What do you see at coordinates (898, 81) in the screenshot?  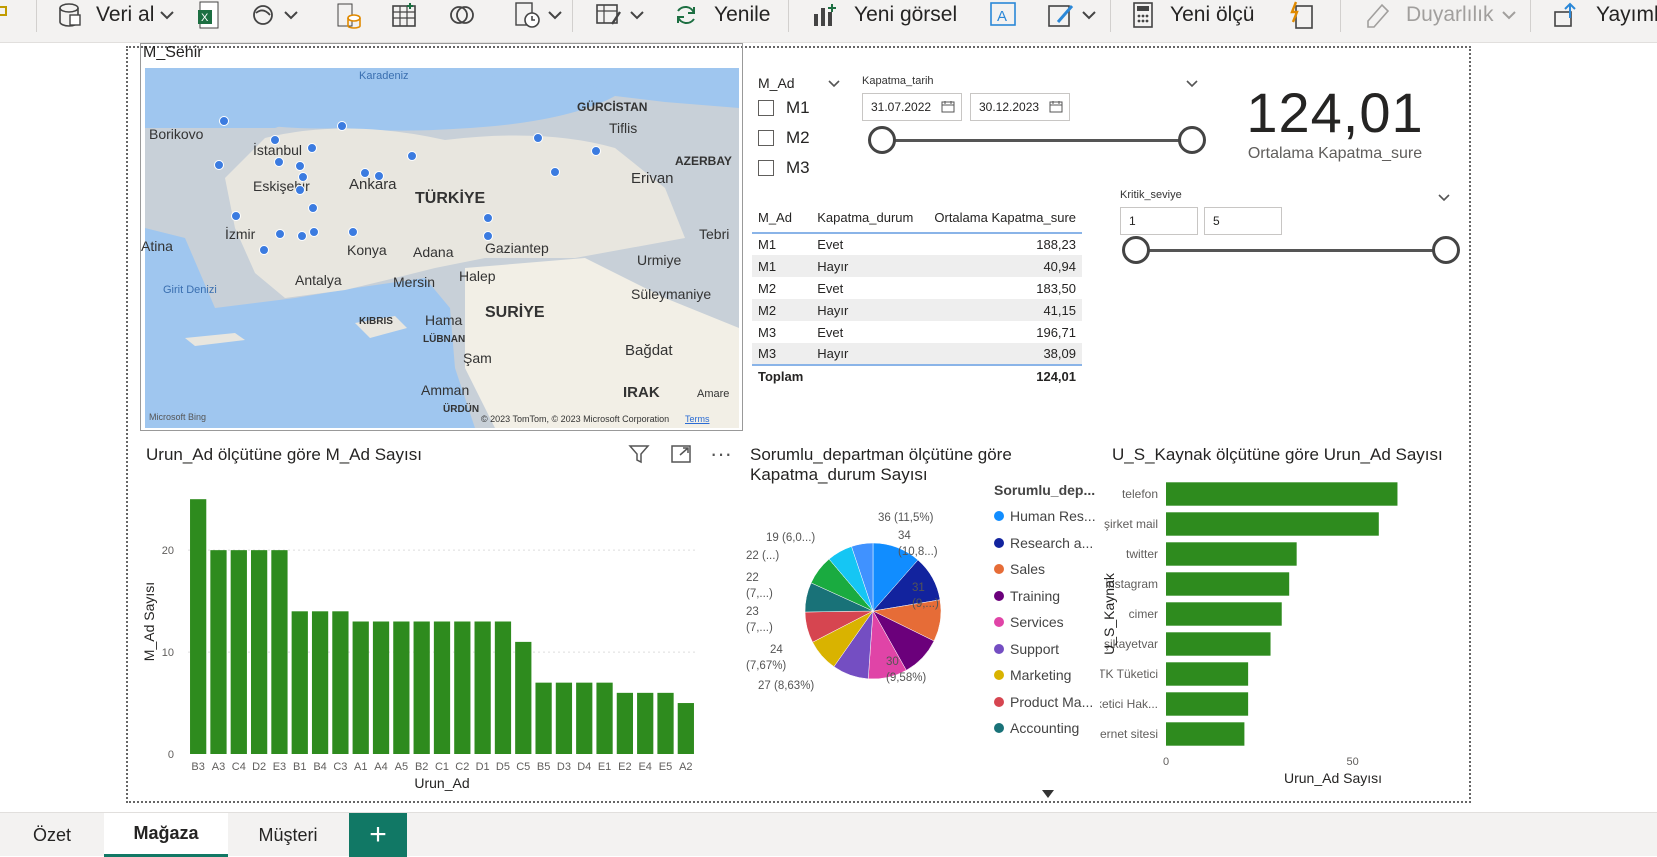 I see `slicer-header: Kapatma_tarih` at bounding box center [898, 81].